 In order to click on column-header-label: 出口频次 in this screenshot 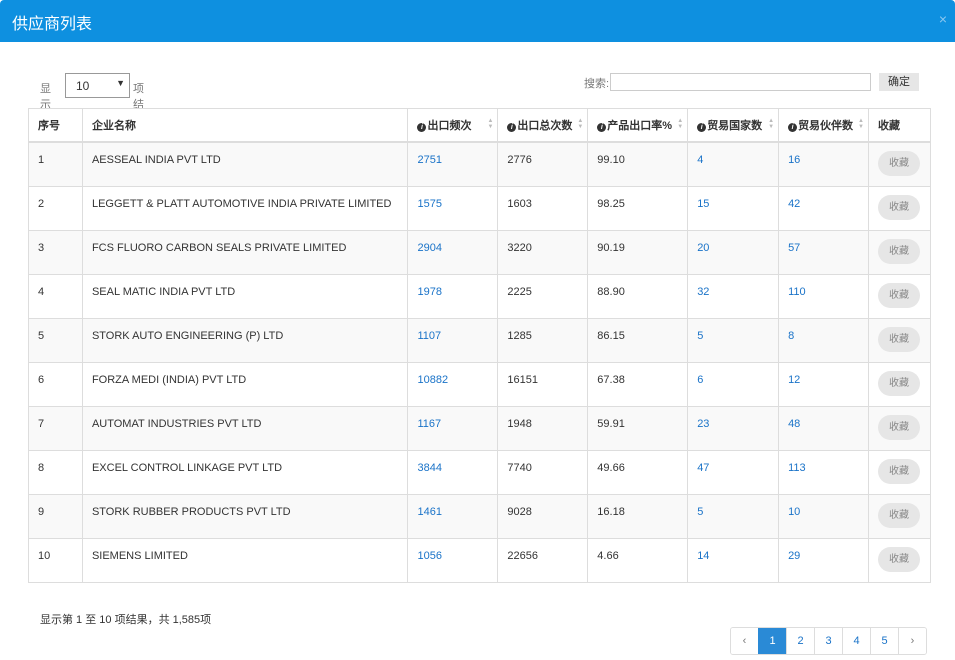, I will do `click(449, 126)`.